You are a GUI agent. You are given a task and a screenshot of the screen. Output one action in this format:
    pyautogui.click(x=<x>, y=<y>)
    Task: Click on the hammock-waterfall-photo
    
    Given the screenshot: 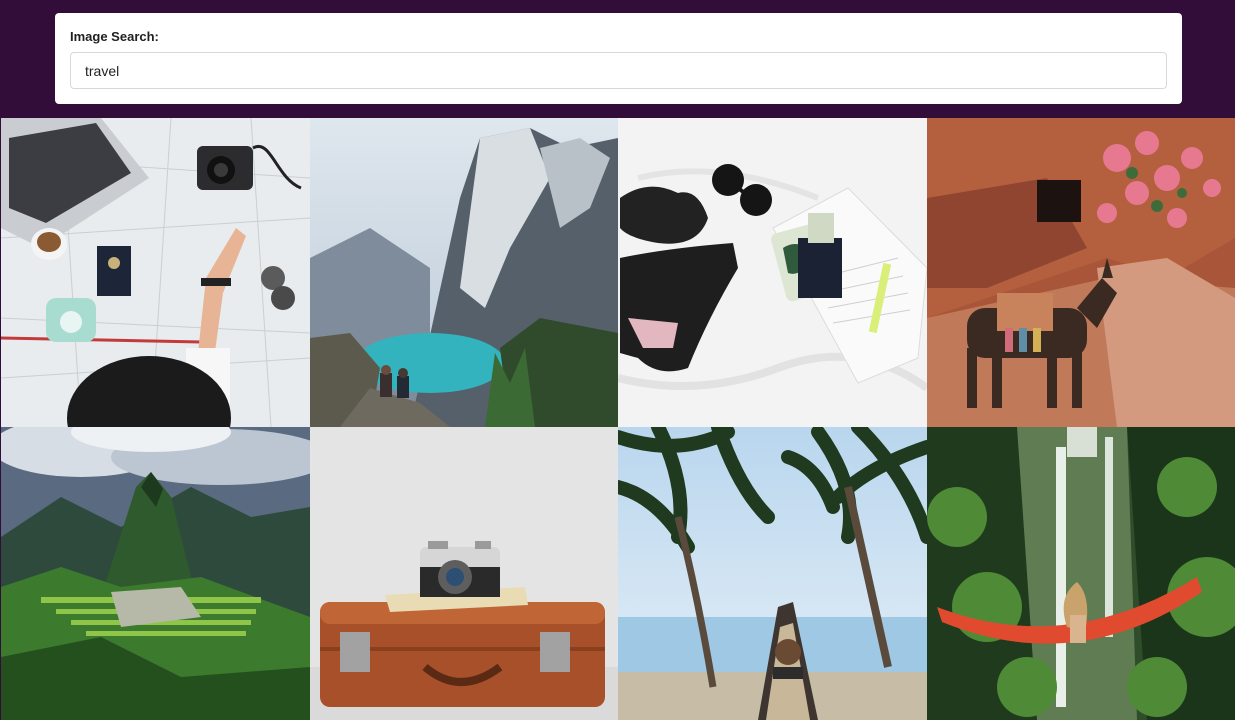 What is the action you would take?
    pyautogui.click(x=1081, y=573)
    